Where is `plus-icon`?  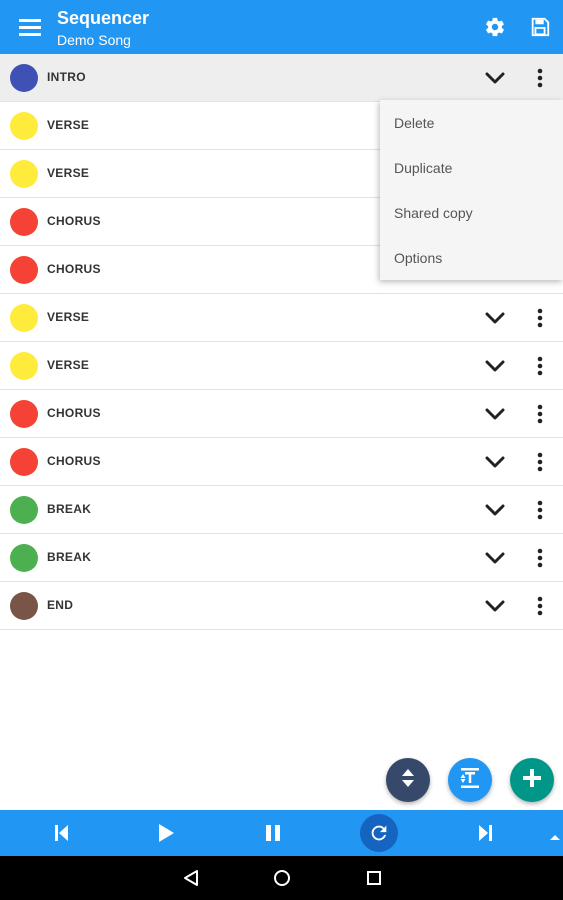
plus-icon is located at coordinates (532, 780).